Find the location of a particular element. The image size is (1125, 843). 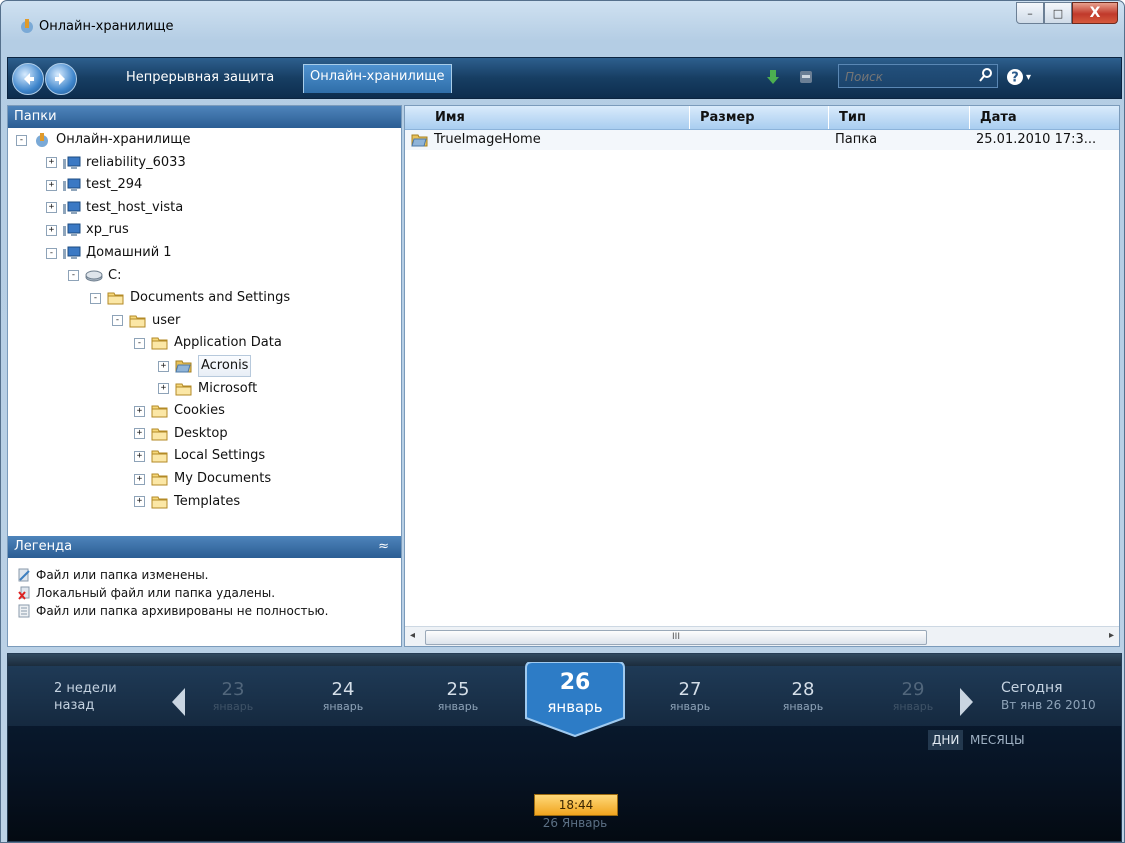

mode-months-button: МЕСЯЦЫ is located at coordinates (997, 740).